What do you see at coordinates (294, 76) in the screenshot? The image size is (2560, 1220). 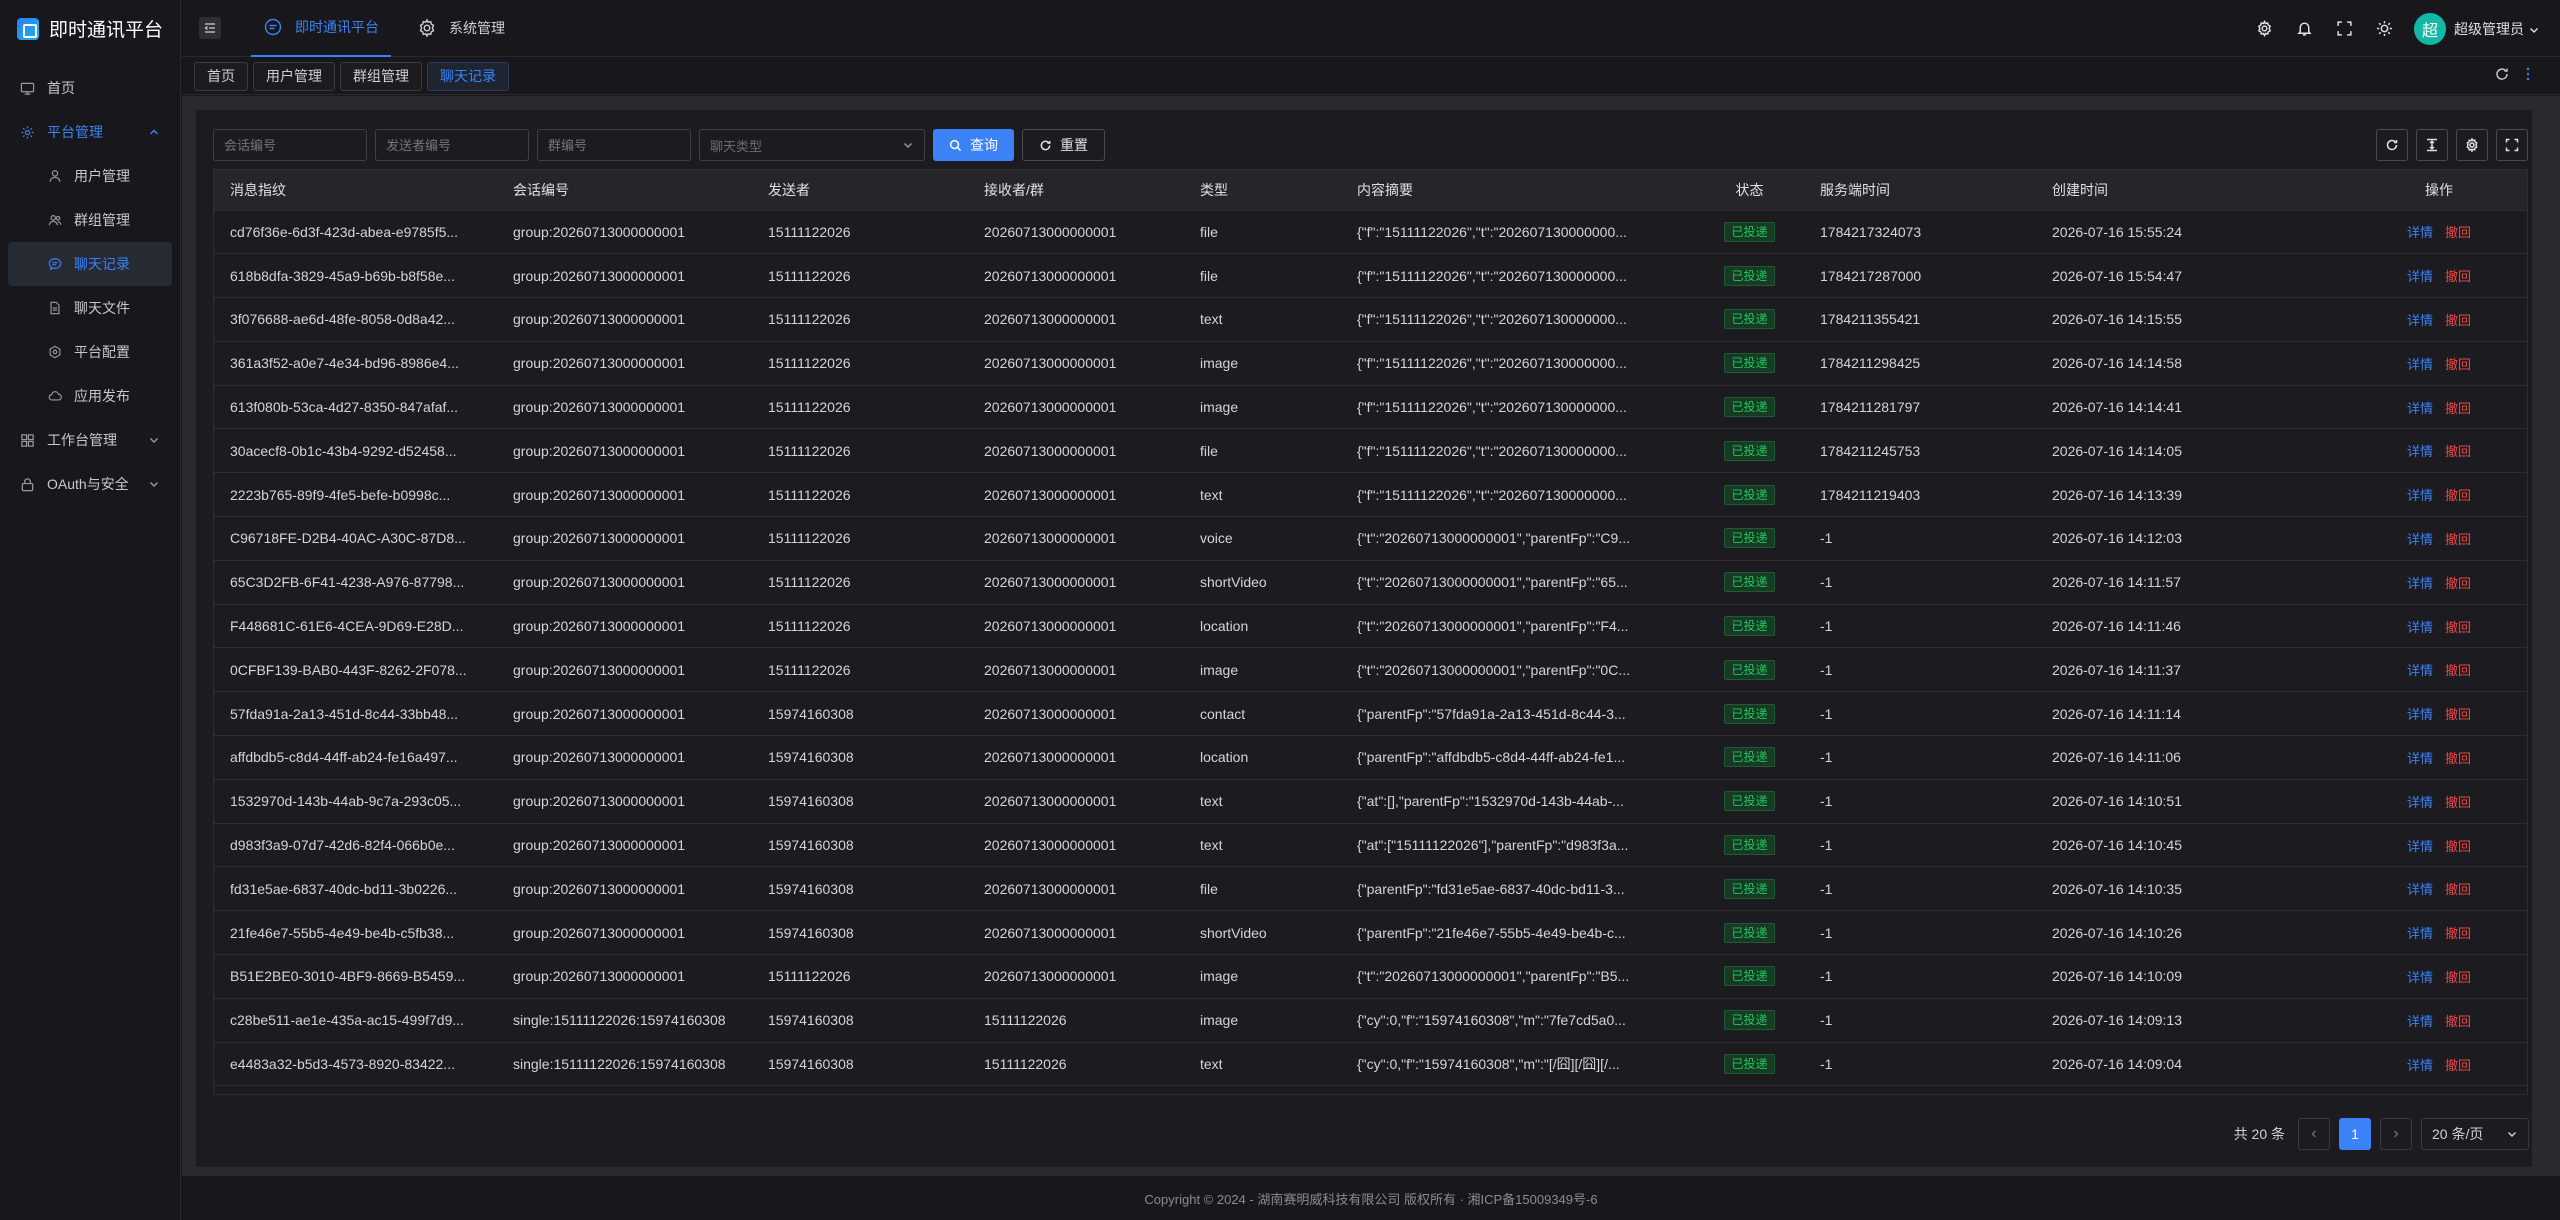 I see `tab-users: 用户管理` at bounding box center [294, 76].